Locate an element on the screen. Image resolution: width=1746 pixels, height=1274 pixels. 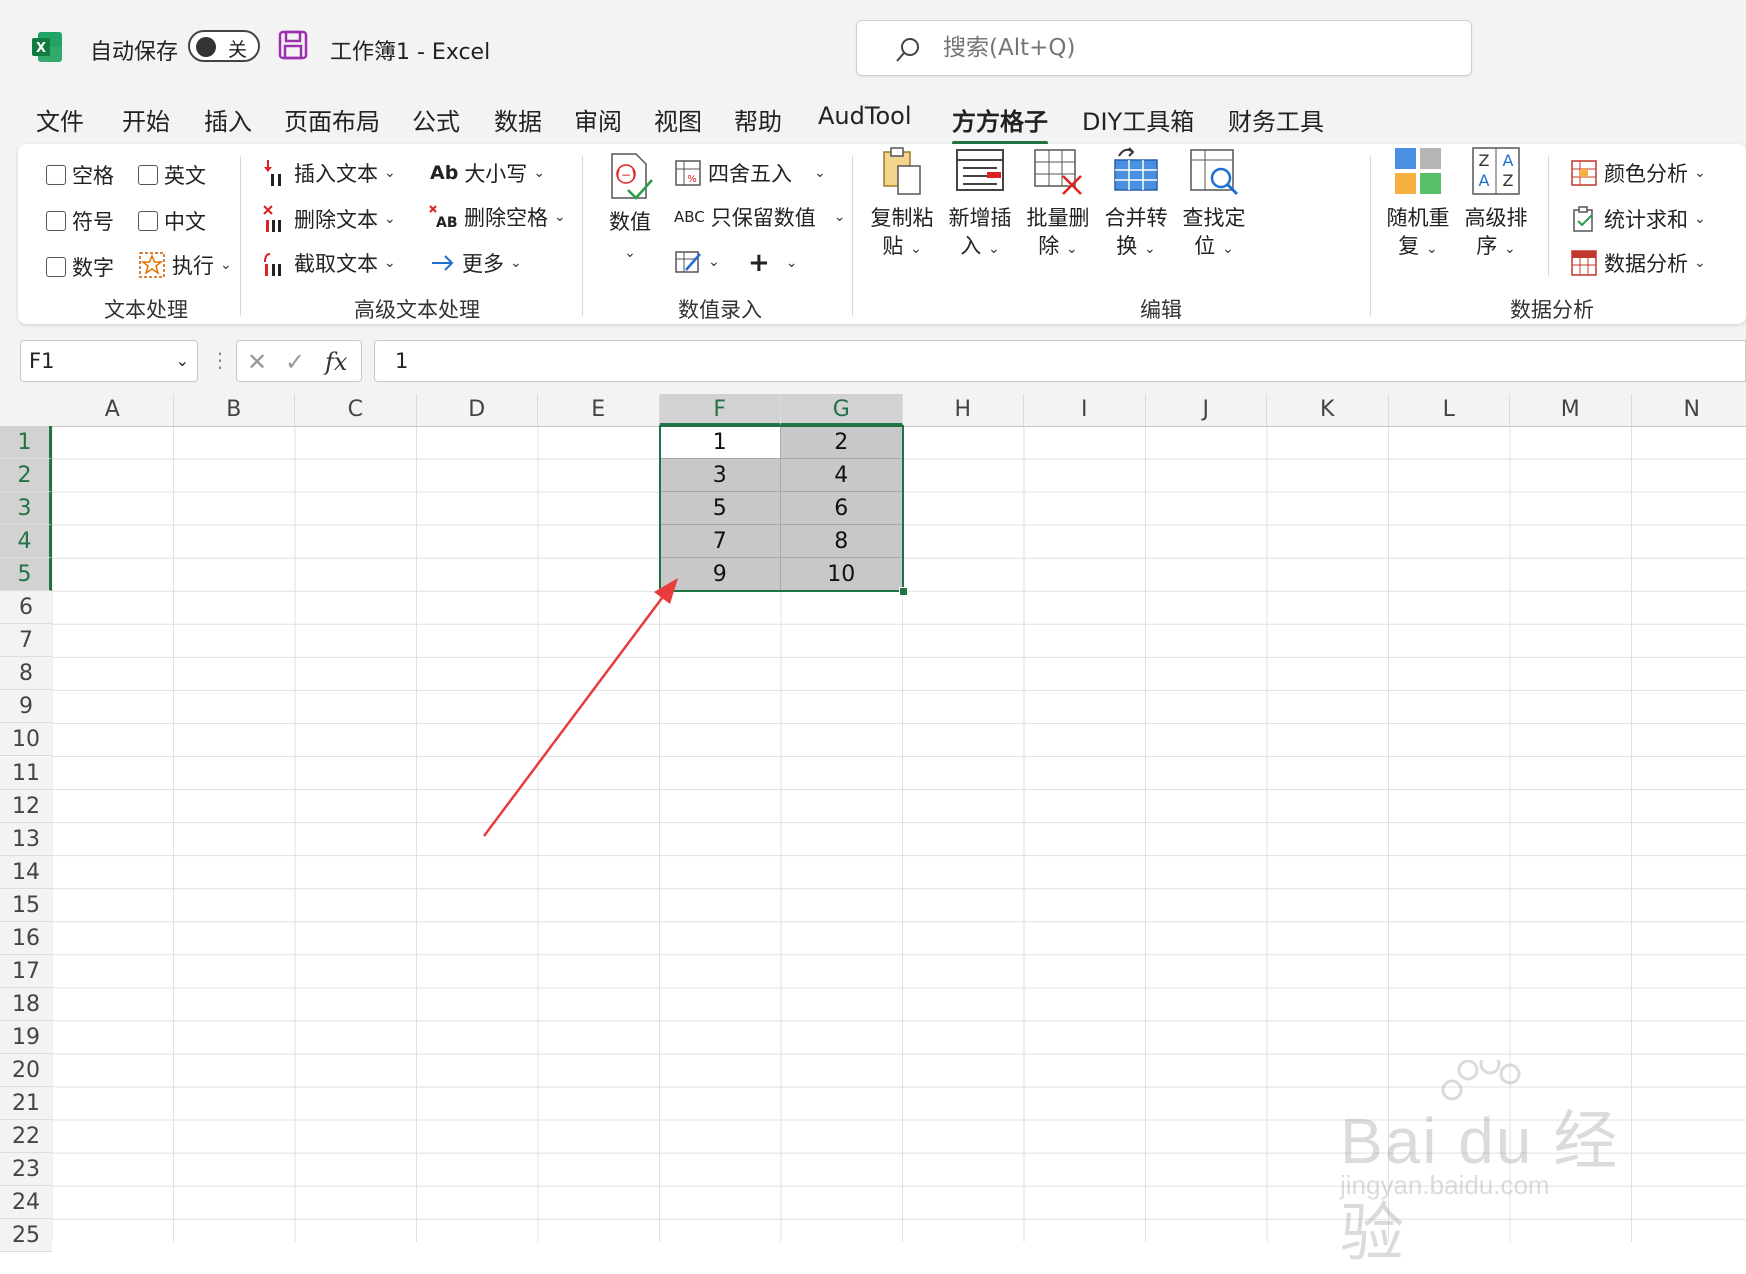
arrow-head is located at coordinates (666, 591).